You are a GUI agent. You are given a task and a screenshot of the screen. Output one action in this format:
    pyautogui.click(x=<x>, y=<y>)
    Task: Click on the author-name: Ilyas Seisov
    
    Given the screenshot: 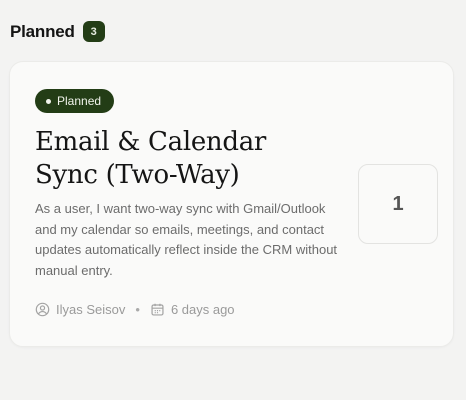 What is the action you would take?
    pyautogui.click(x=91, y=309)
    